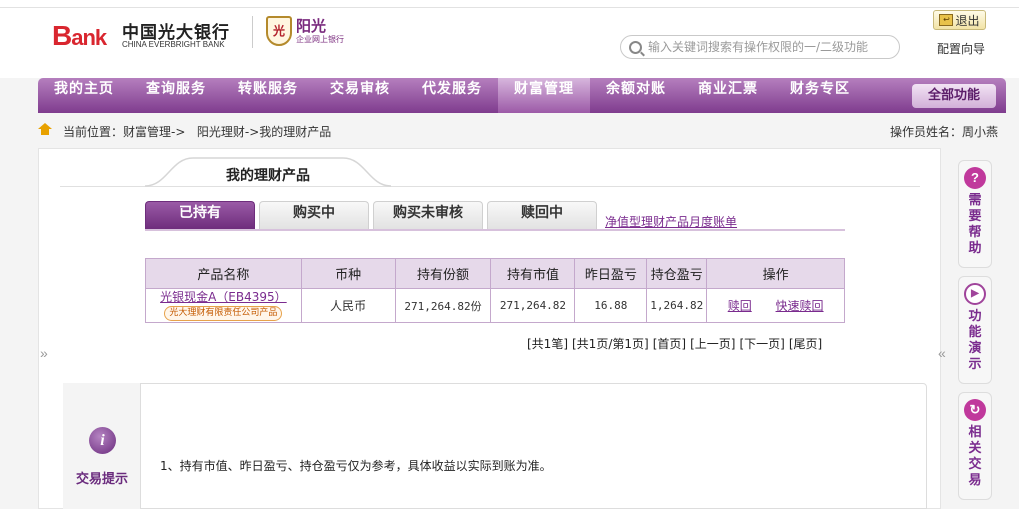  I want to click on subtab-underline, so click(495, 230).